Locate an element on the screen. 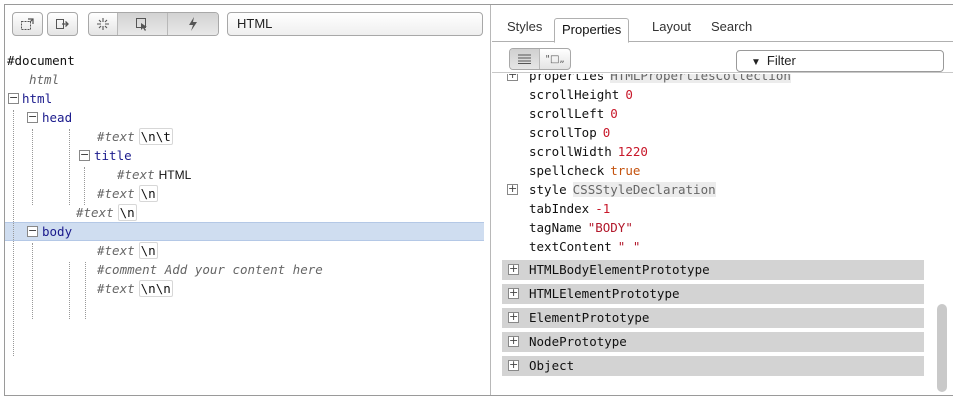 The image size is (957, 400). filter-input: ▼ Filter is located at coordinates (840, 61).